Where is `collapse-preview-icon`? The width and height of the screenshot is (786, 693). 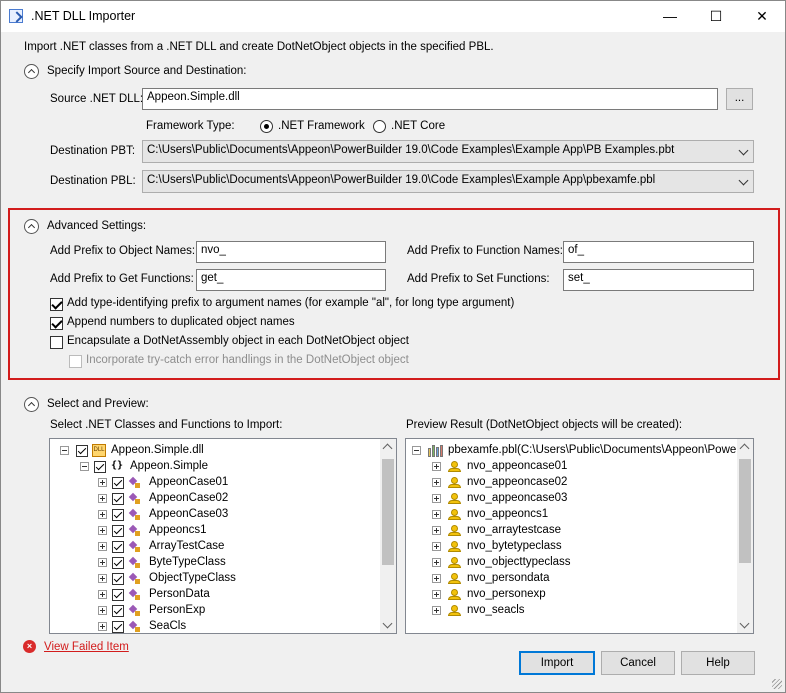
collapse-preview-icon is located at coordinates (31, 404).